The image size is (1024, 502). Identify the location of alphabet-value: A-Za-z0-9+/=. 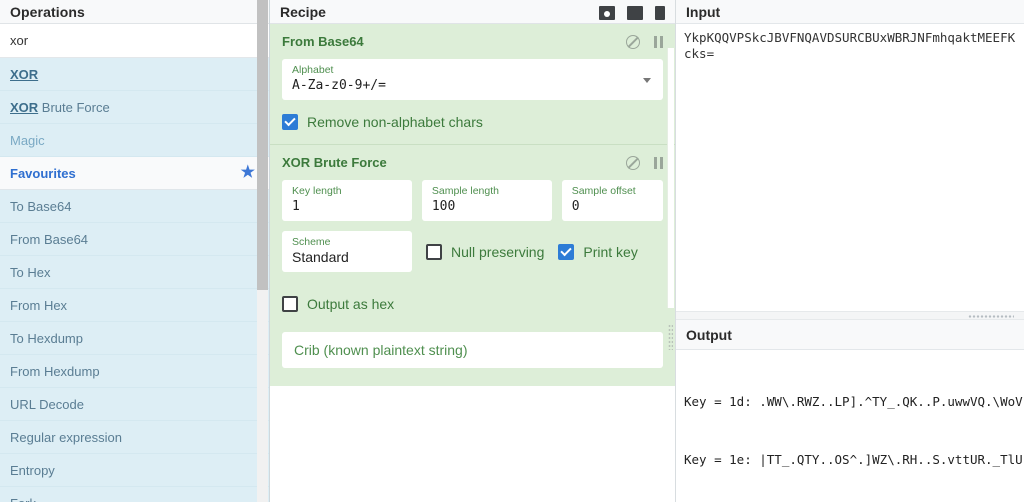
(339, 85).